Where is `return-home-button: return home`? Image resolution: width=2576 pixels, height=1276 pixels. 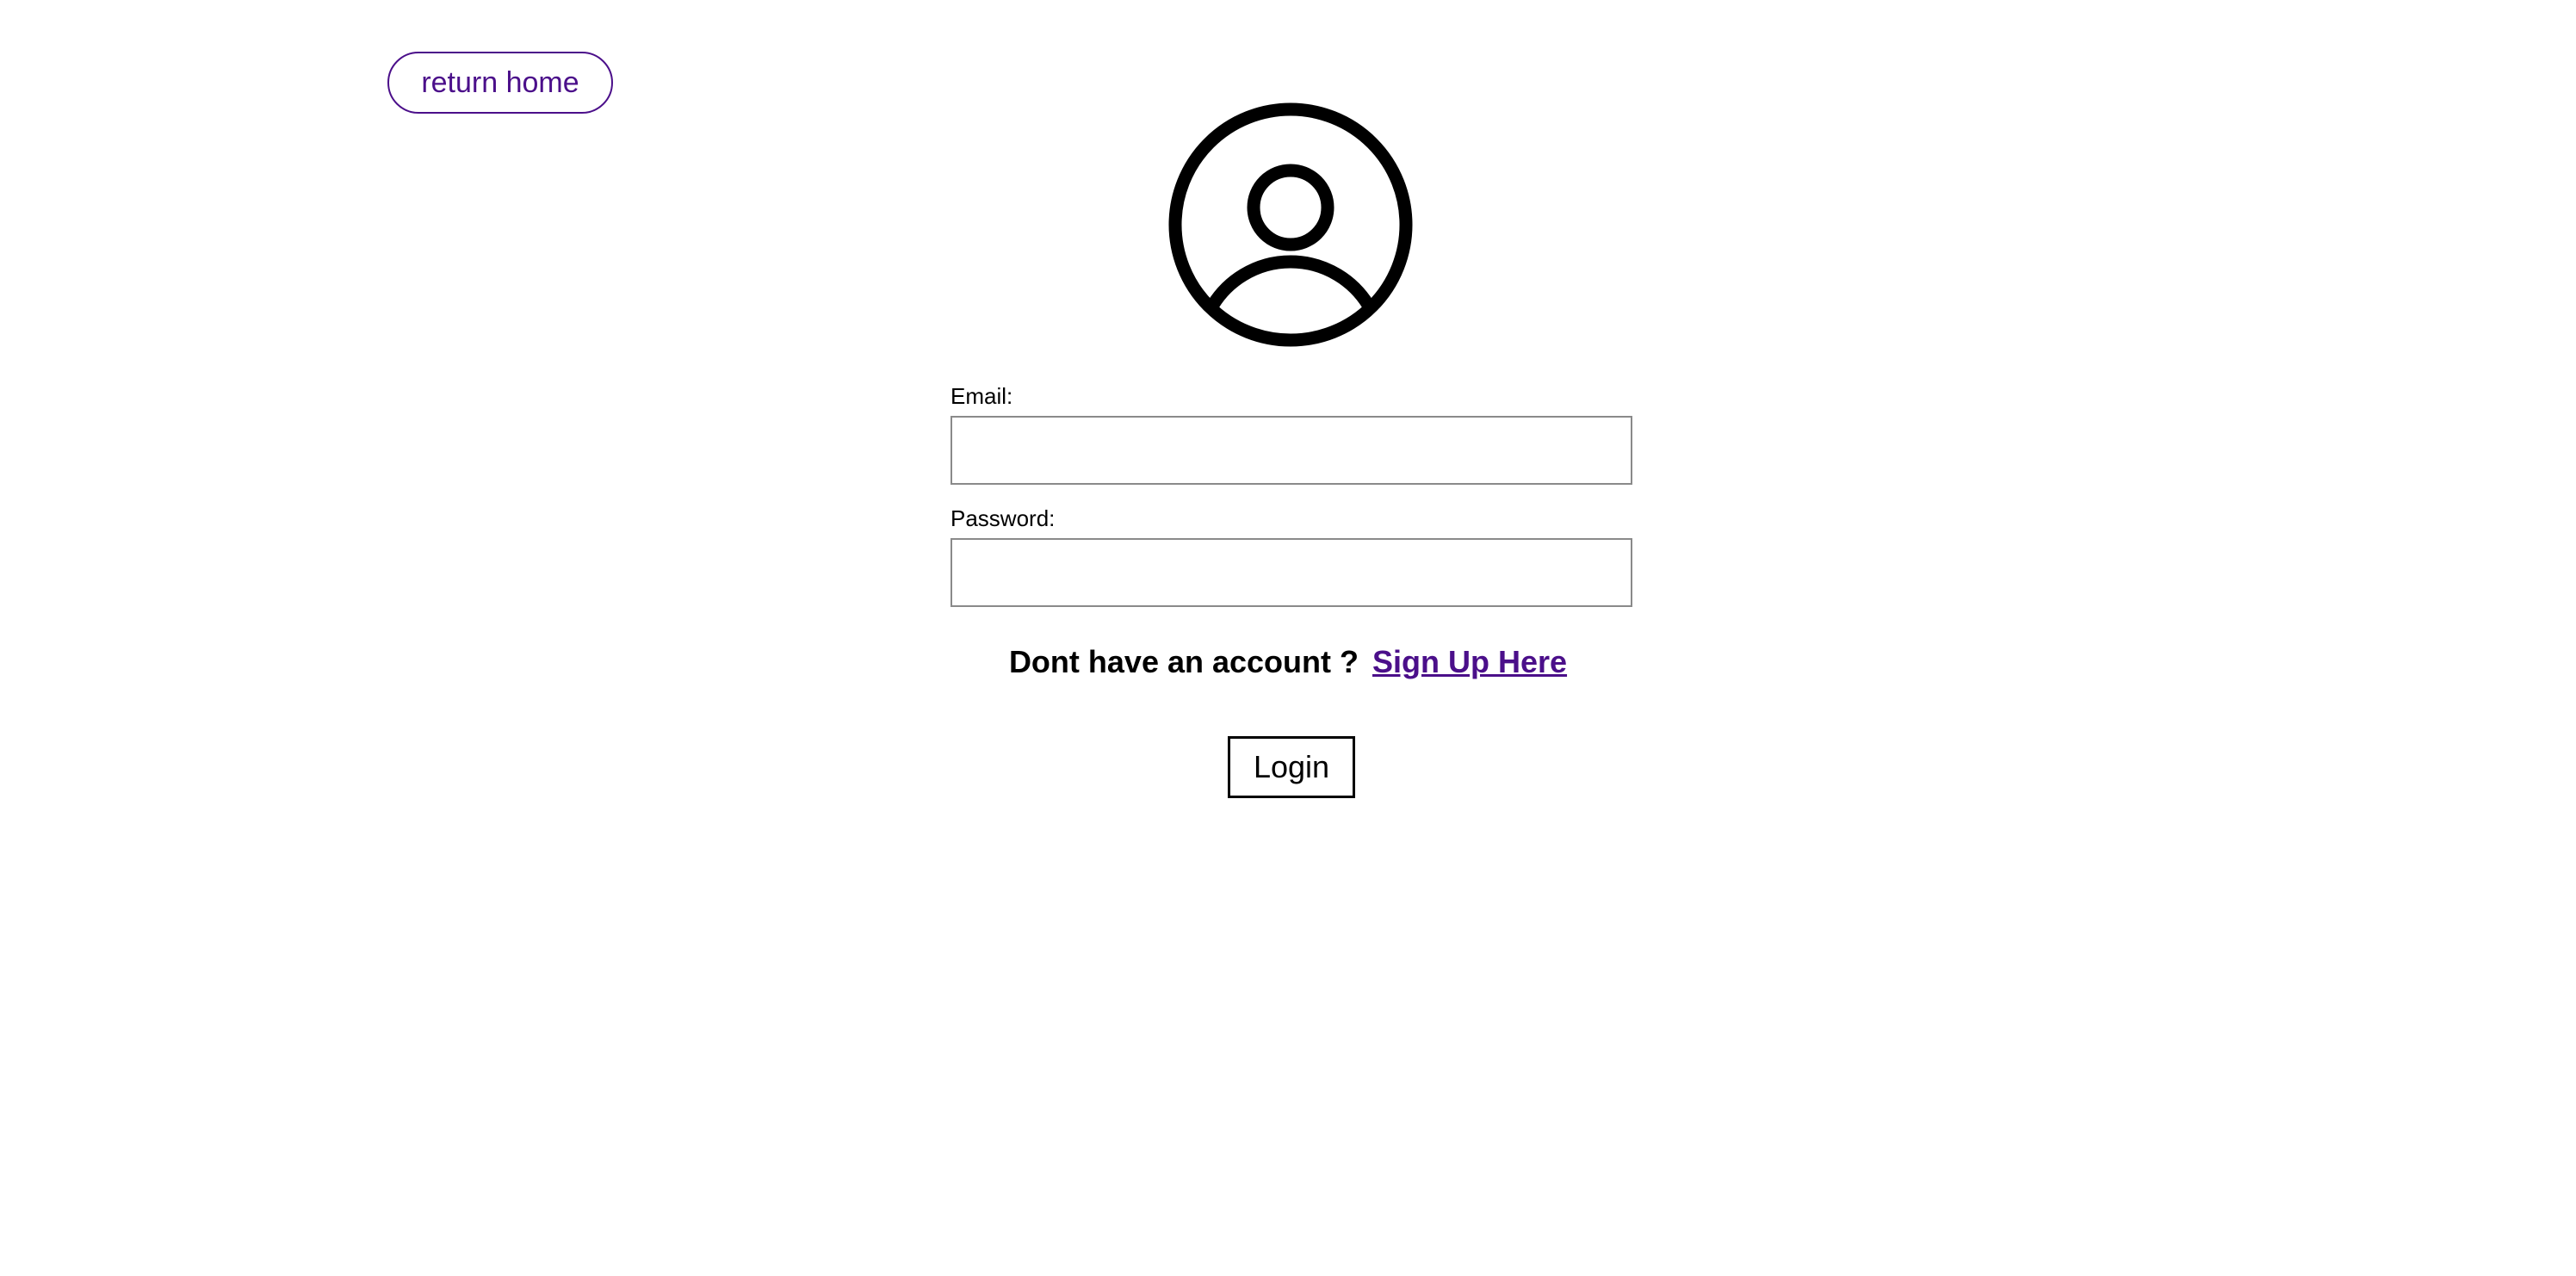 return-home-button: return home is located at coordinates (500, 83).